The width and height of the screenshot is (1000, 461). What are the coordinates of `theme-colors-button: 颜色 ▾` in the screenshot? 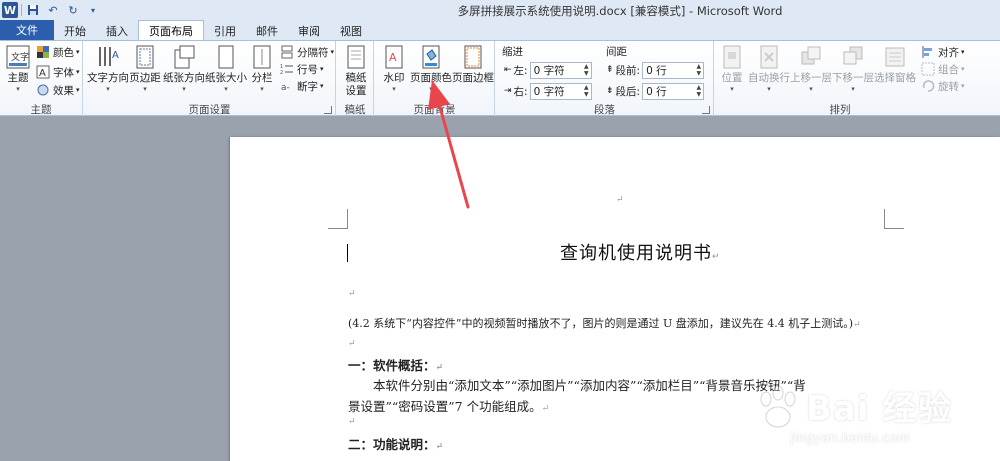 It's located at (58, 52).